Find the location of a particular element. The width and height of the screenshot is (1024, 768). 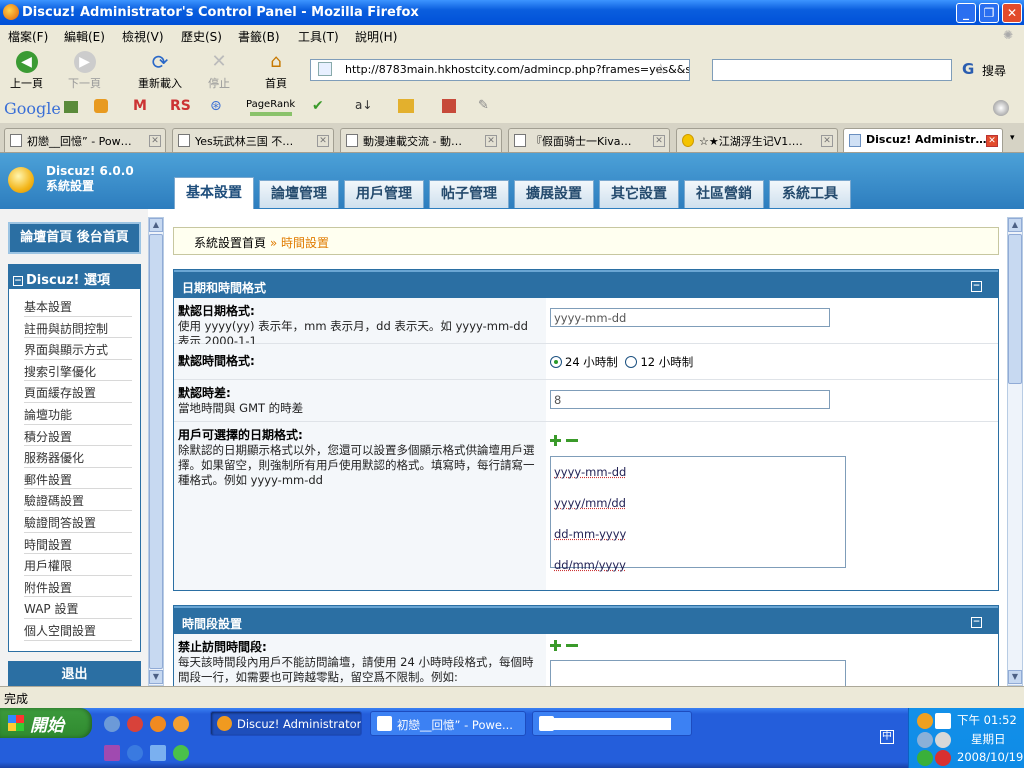

default-date-format-input: yyyy-mm-dd is located at coordinates (690, 317).